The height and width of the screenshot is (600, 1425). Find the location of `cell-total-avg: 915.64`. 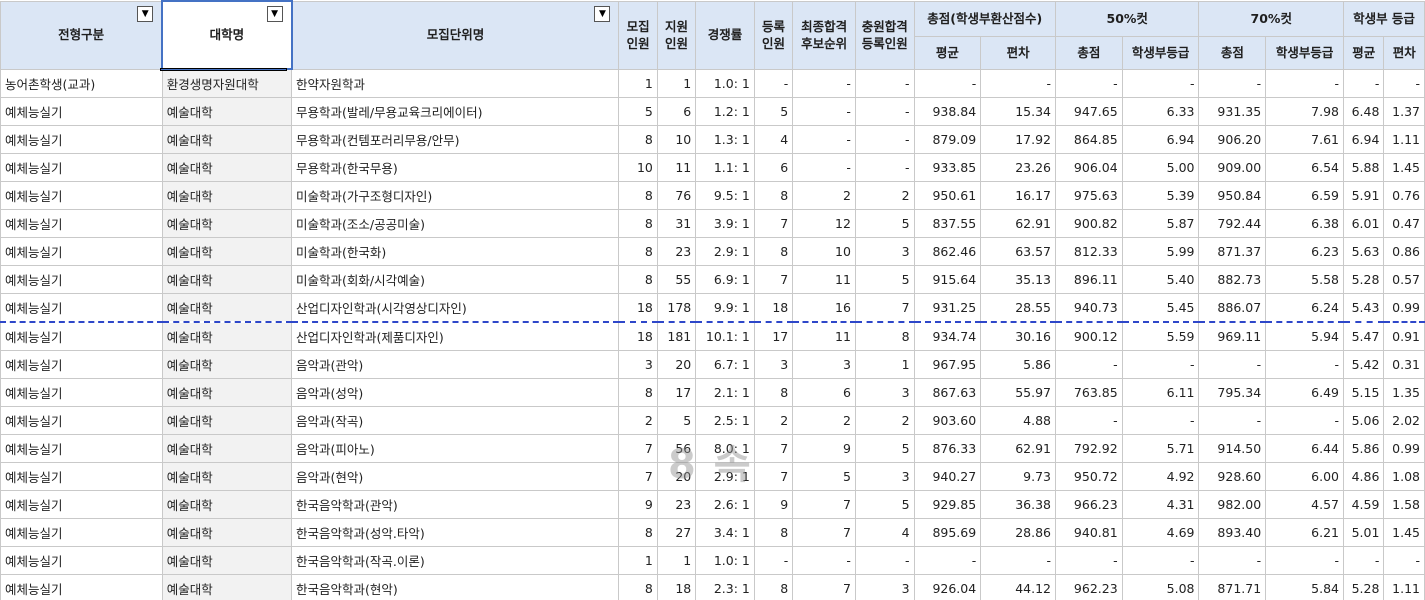

cell-total-avg: 915.64 is located at coordinates (947, 279).